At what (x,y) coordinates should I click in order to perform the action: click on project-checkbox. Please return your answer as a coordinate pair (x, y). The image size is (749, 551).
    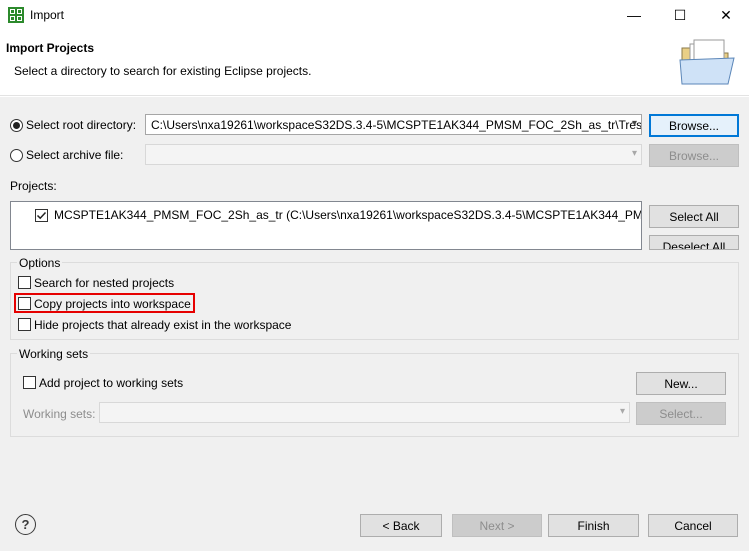
    Looking at the image, I should click on (41, 215).